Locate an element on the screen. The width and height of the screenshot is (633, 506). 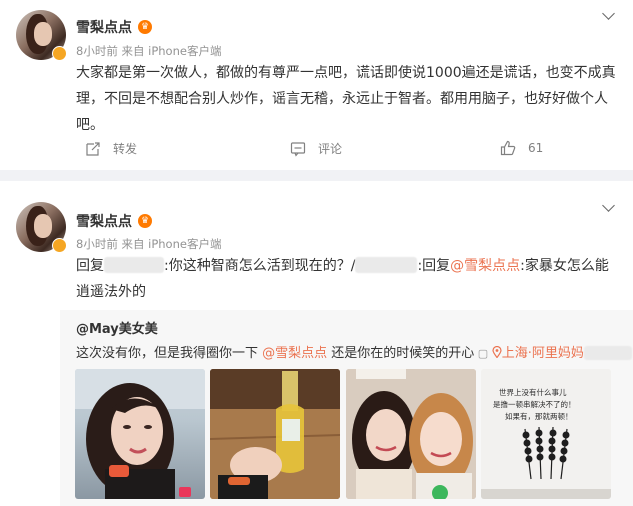
wall-text-line-1: 世界上没有什么事儿 is located at coordinates (533, 392).